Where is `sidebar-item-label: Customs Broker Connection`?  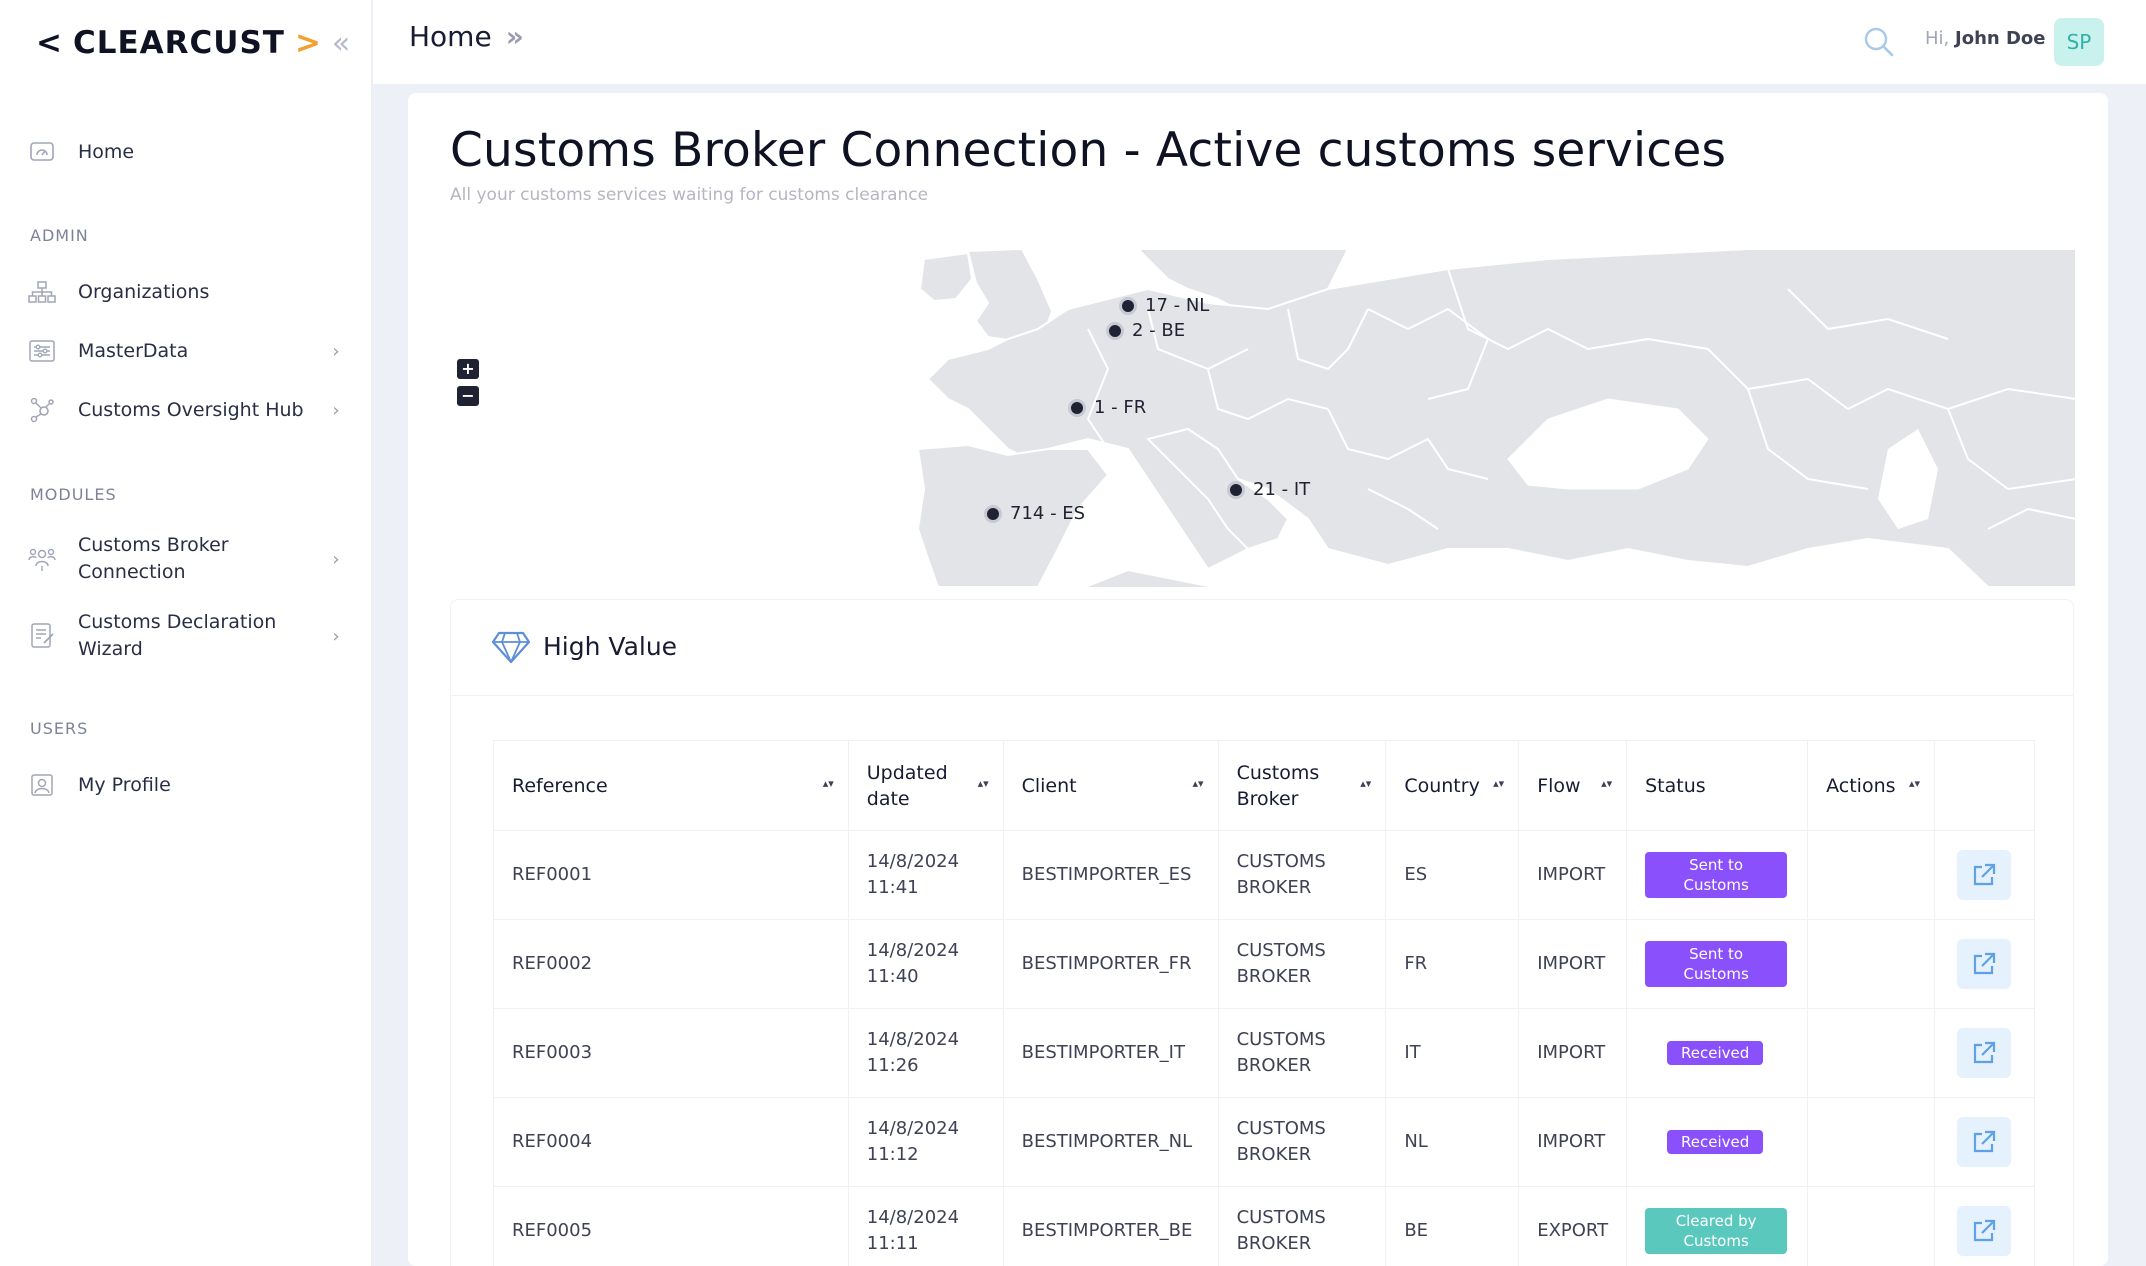
sidebar-item-label: Customs Broker Connection is located at coordinates (203, 559).